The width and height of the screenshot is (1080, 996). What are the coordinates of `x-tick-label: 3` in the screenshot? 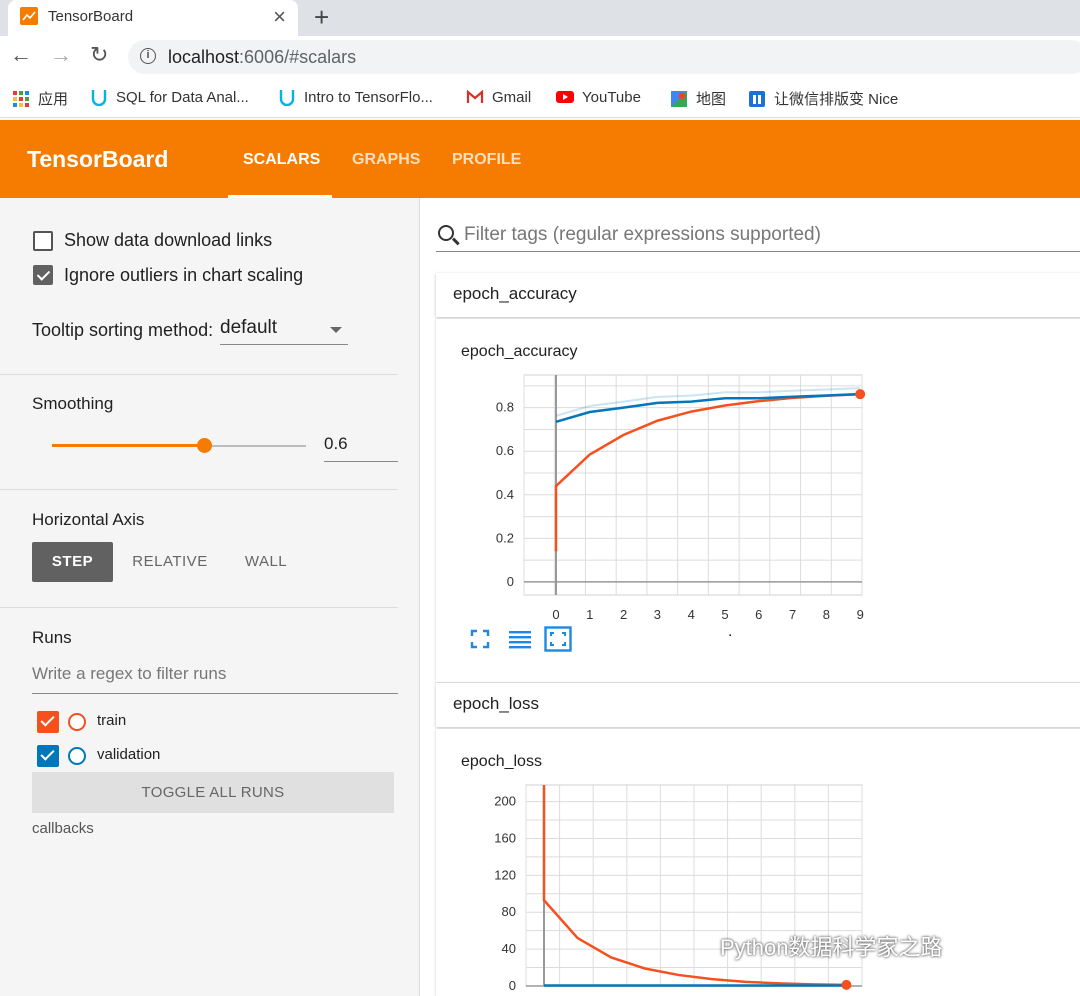 It's located at (657, 614).